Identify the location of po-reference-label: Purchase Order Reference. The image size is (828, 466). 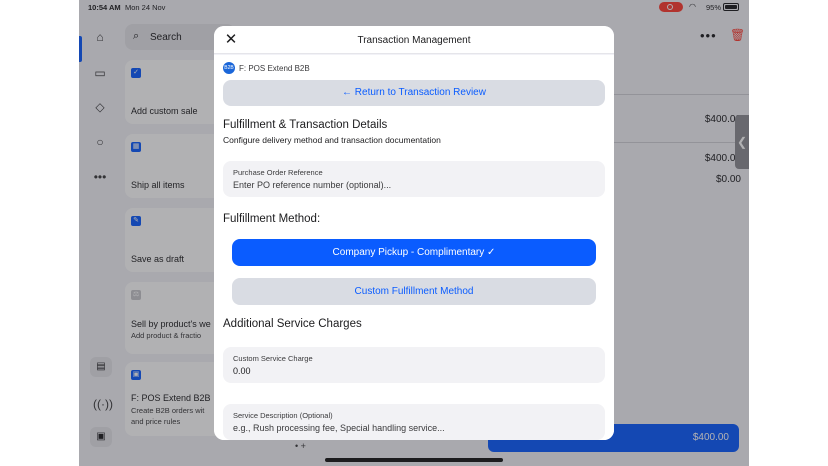
(278, 172).